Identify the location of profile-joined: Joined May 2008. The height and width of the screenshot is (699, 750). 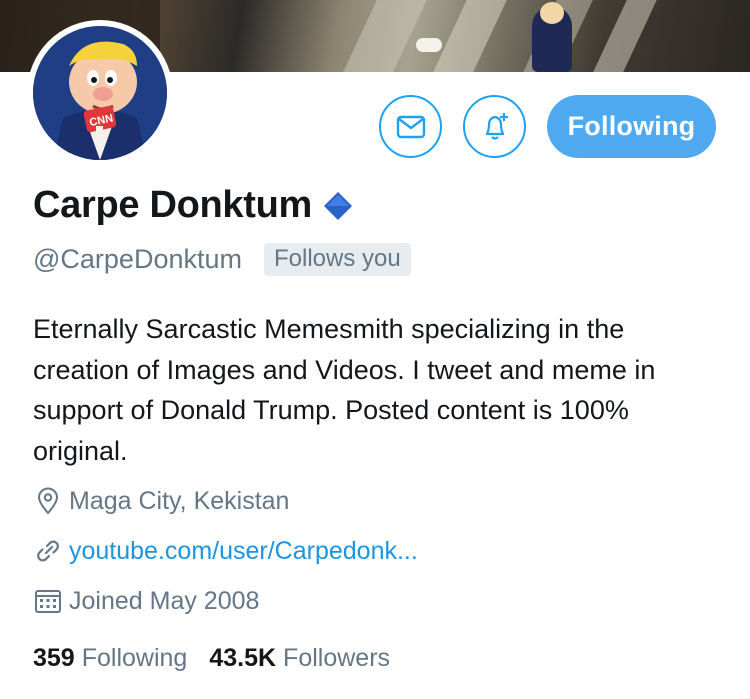
(146, 601).